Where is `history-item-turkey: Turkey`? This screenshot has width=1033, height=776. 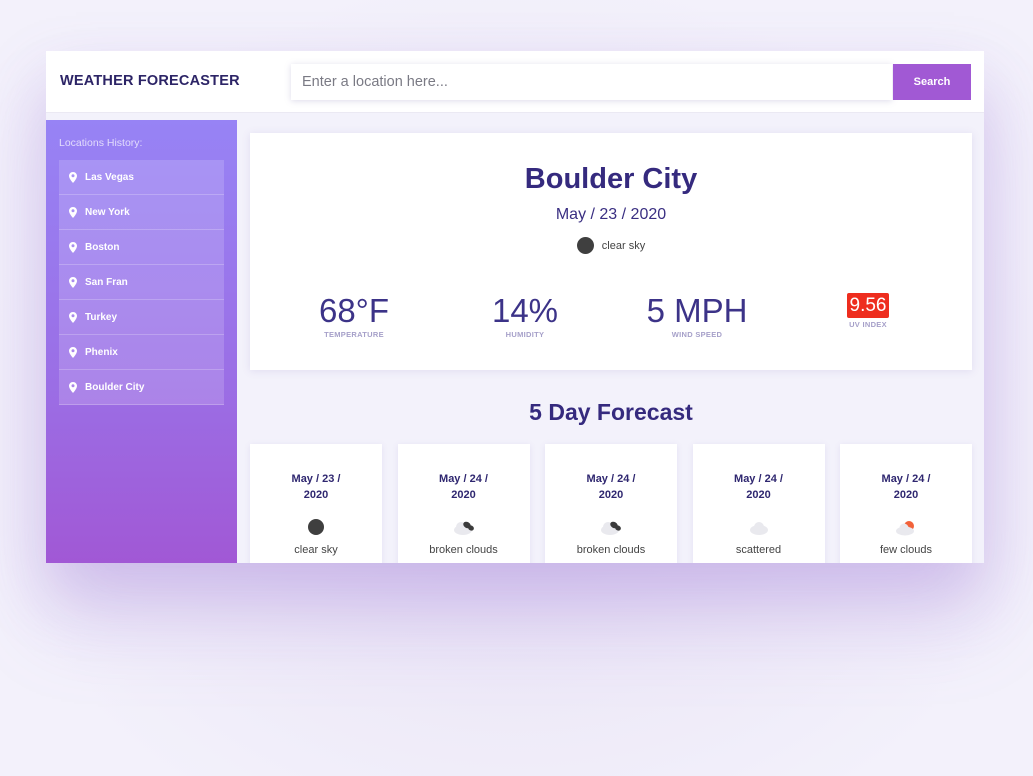 history-item-turkey: Turkey is located at coordinates (141, 317).